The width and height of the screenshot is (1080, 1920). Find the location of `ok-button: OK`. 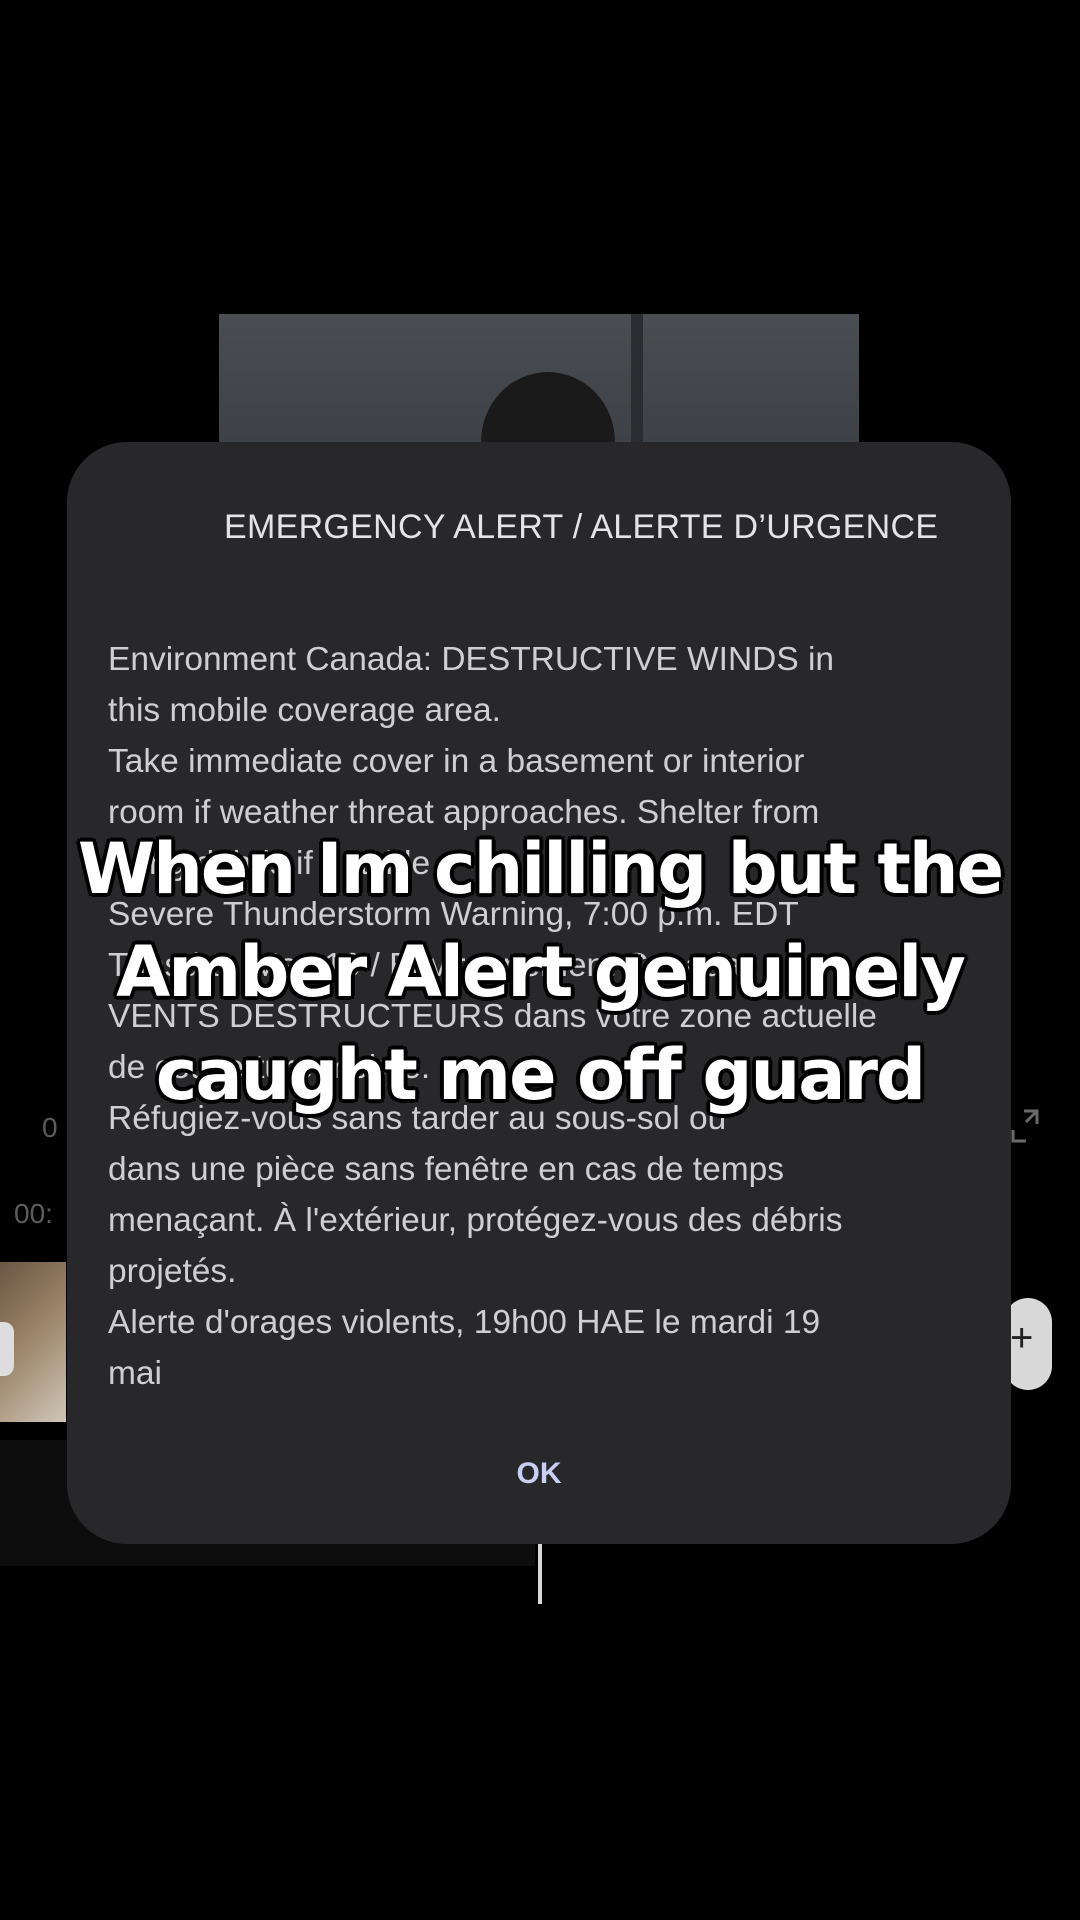

ok-button: OK is located at coordinates (539, 1474).